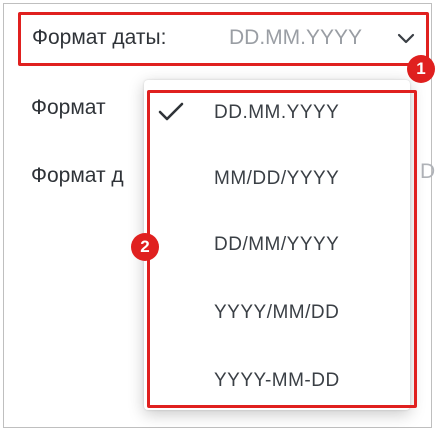 This screenshot has width=437, height=432. I want to click on setting-value-3-partial: D, so click(428, 171).